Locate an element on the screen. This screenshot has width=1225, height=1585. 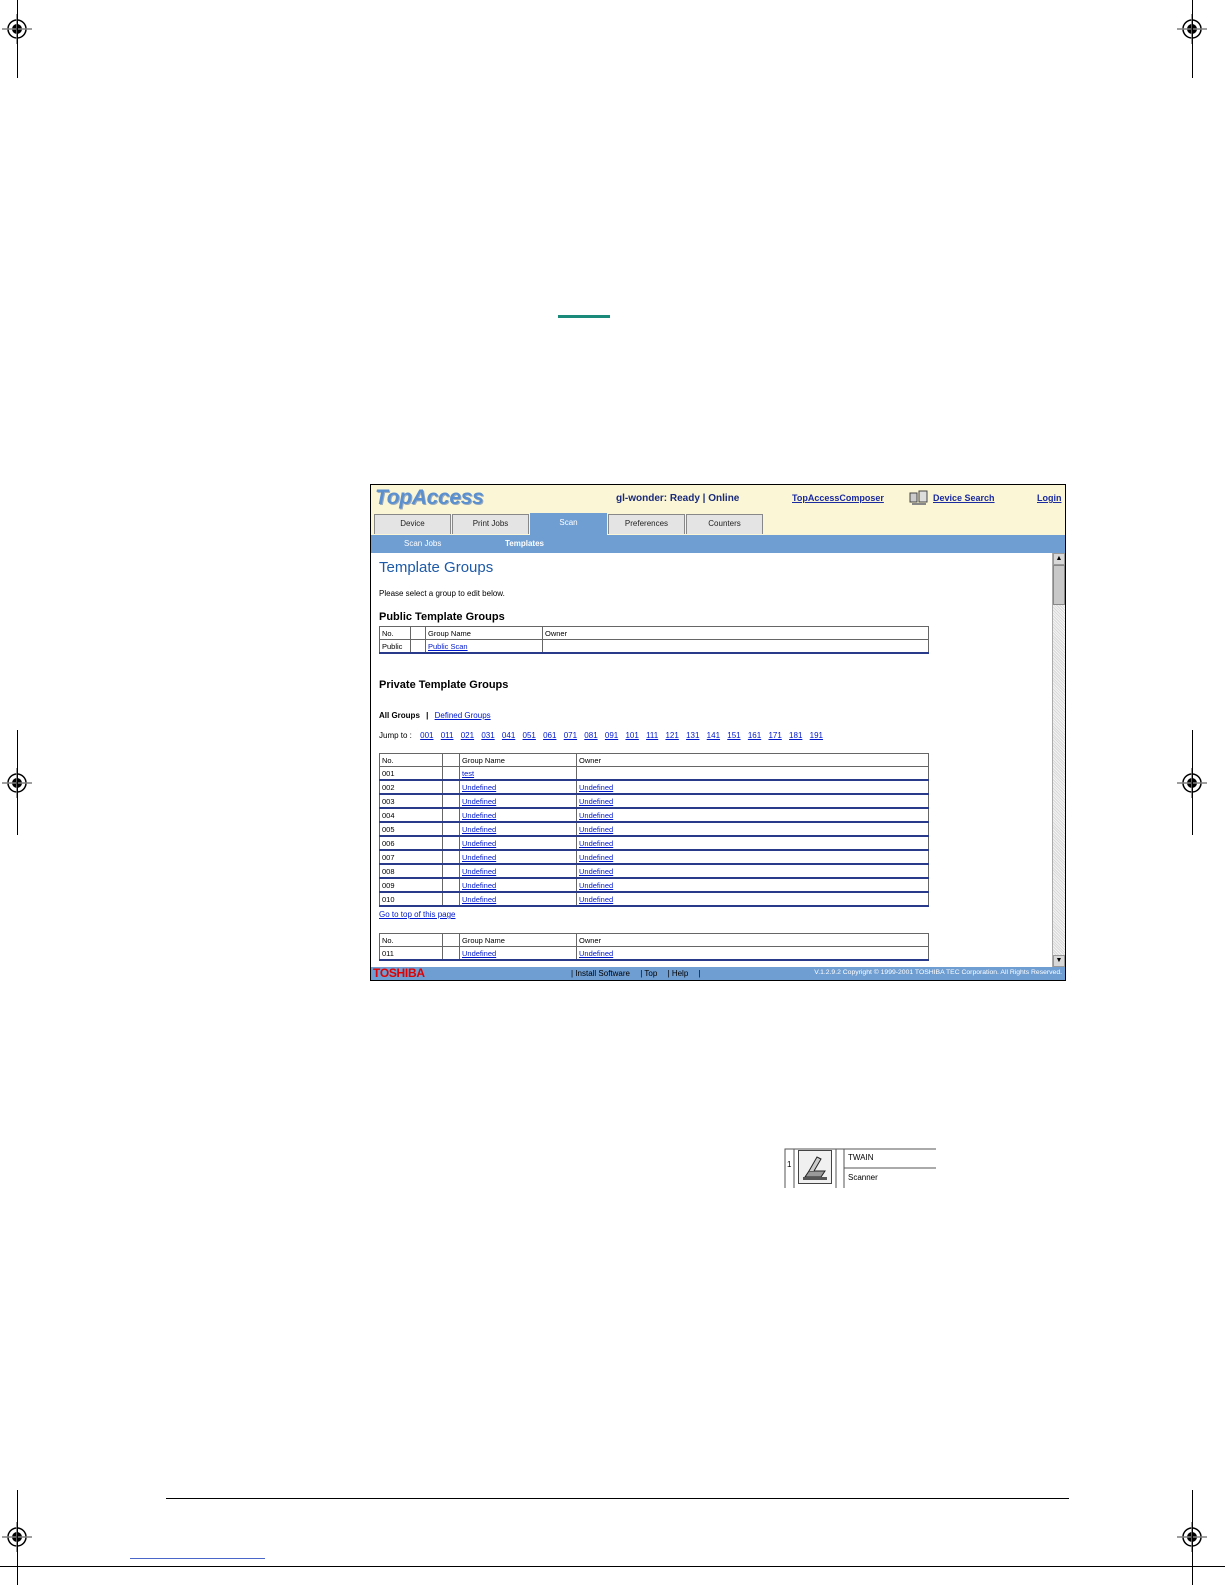
jump-link: 071 is located at coordinates (570, 735).